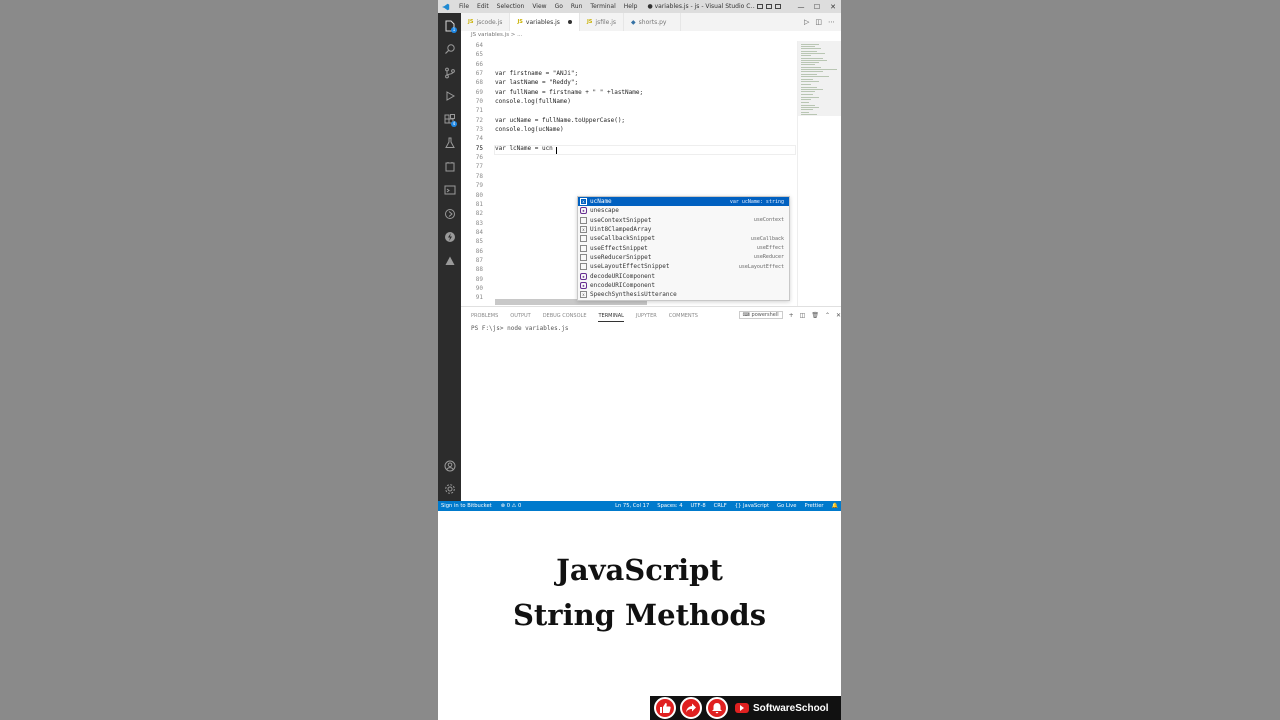  I want to click on code-line: console.log(fullName), so click(645, 101).